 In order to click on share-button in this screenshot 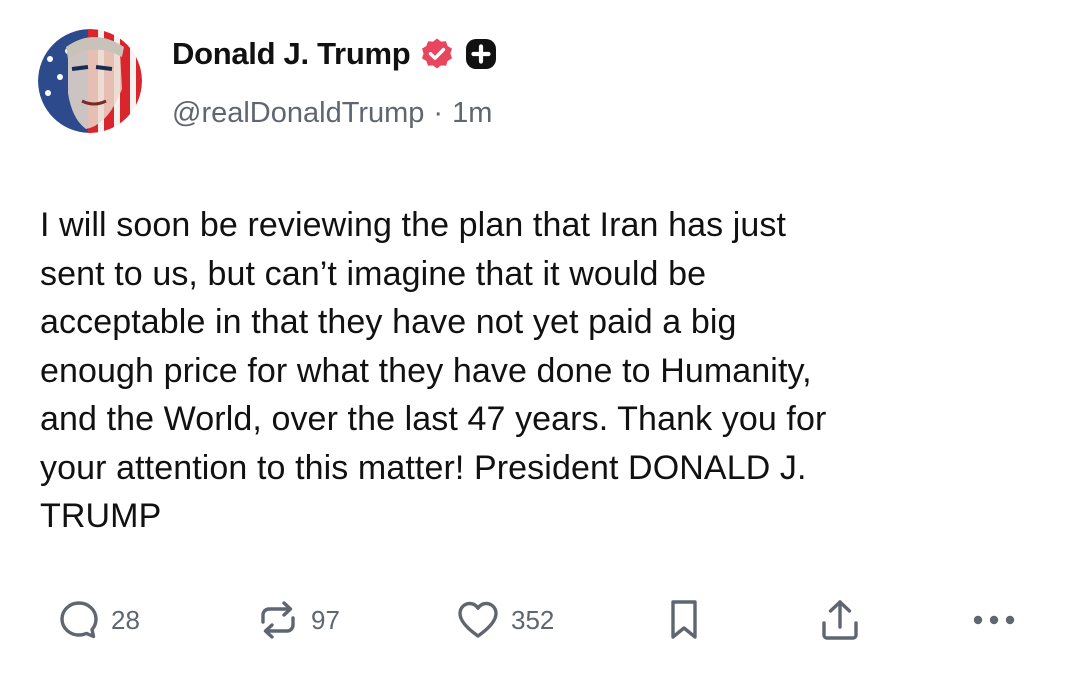, I will do `click(840, 620)`.